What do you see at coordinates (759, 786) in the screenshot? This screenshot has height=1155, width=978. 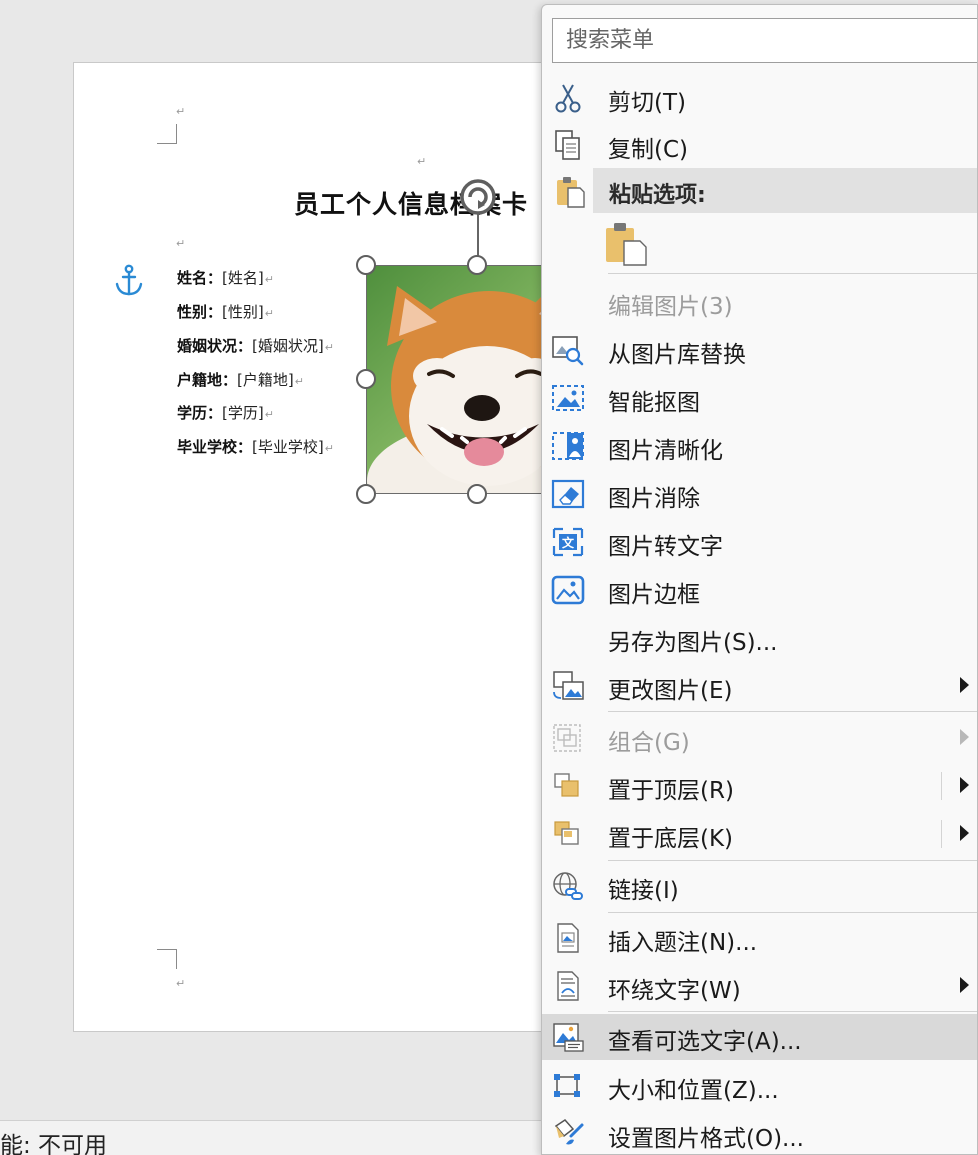 I see `menu-item-bring-to-front: 置于顶层(R)` at bounding box center [759, 786].